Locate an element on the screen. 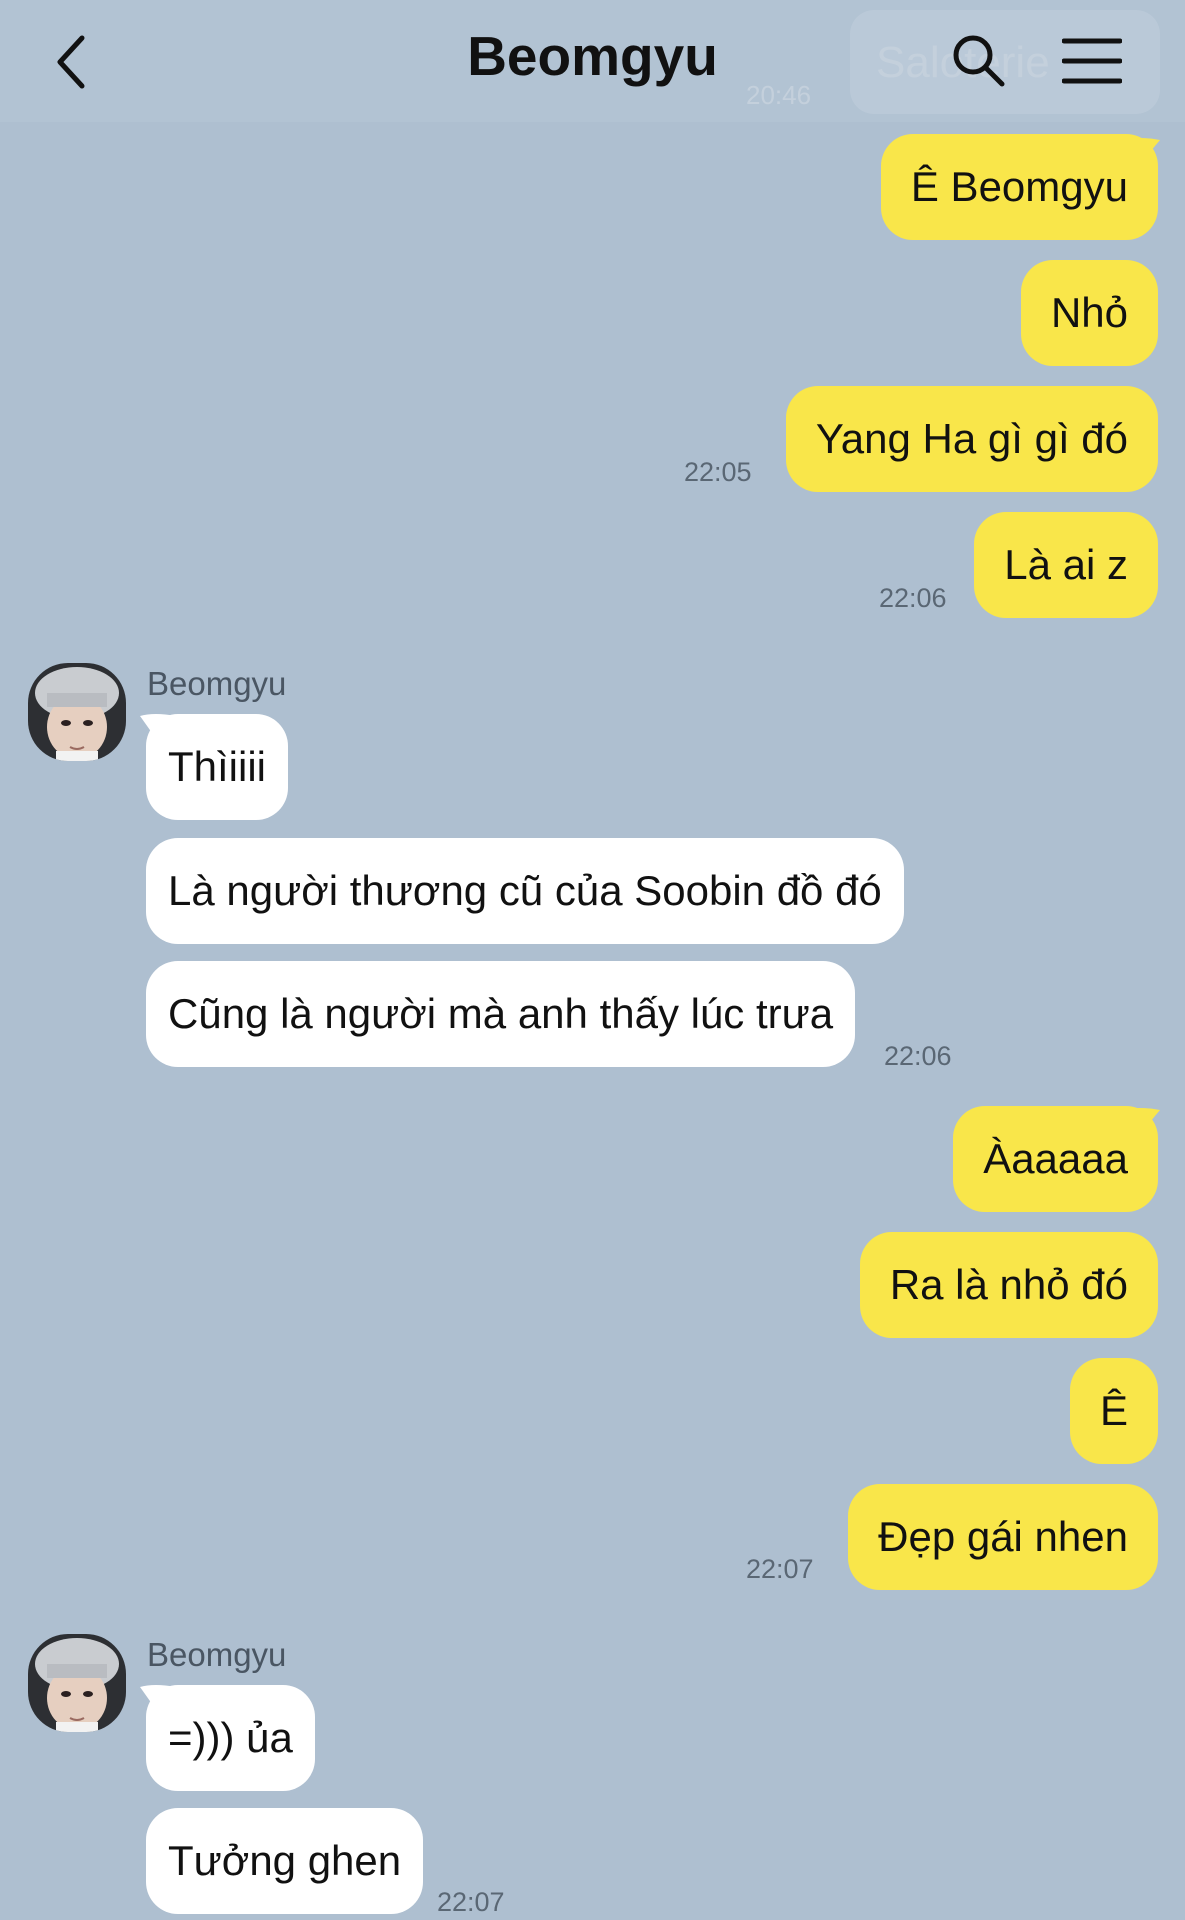 The width and height of the screenshot is (1185, 1920). my-message-bubble: Ê is located at coordinates (1113, 1411).